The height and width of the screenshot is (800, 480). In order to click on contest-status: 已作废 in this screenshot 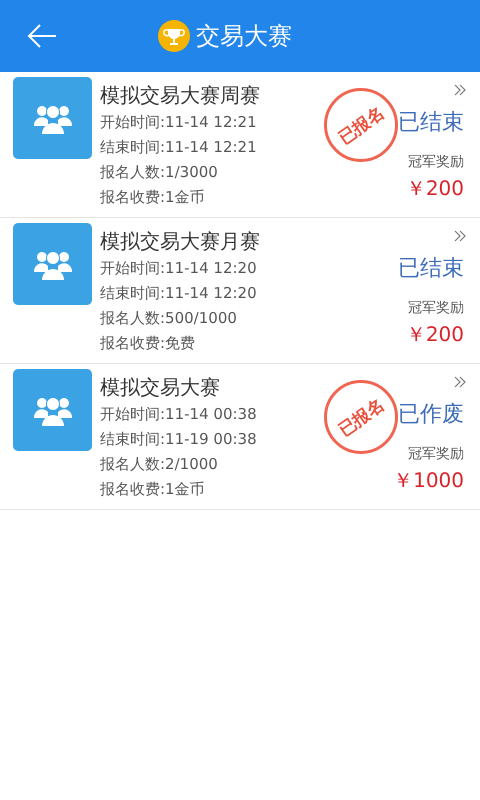, I will do `click(431, 415)`.